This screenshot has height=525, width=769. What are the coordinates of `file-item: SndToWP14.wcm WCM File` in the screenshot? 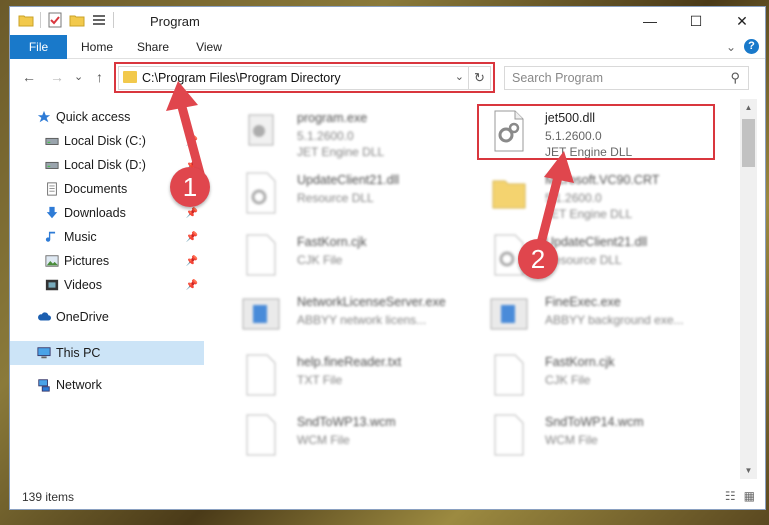 It's located at (605, 436).